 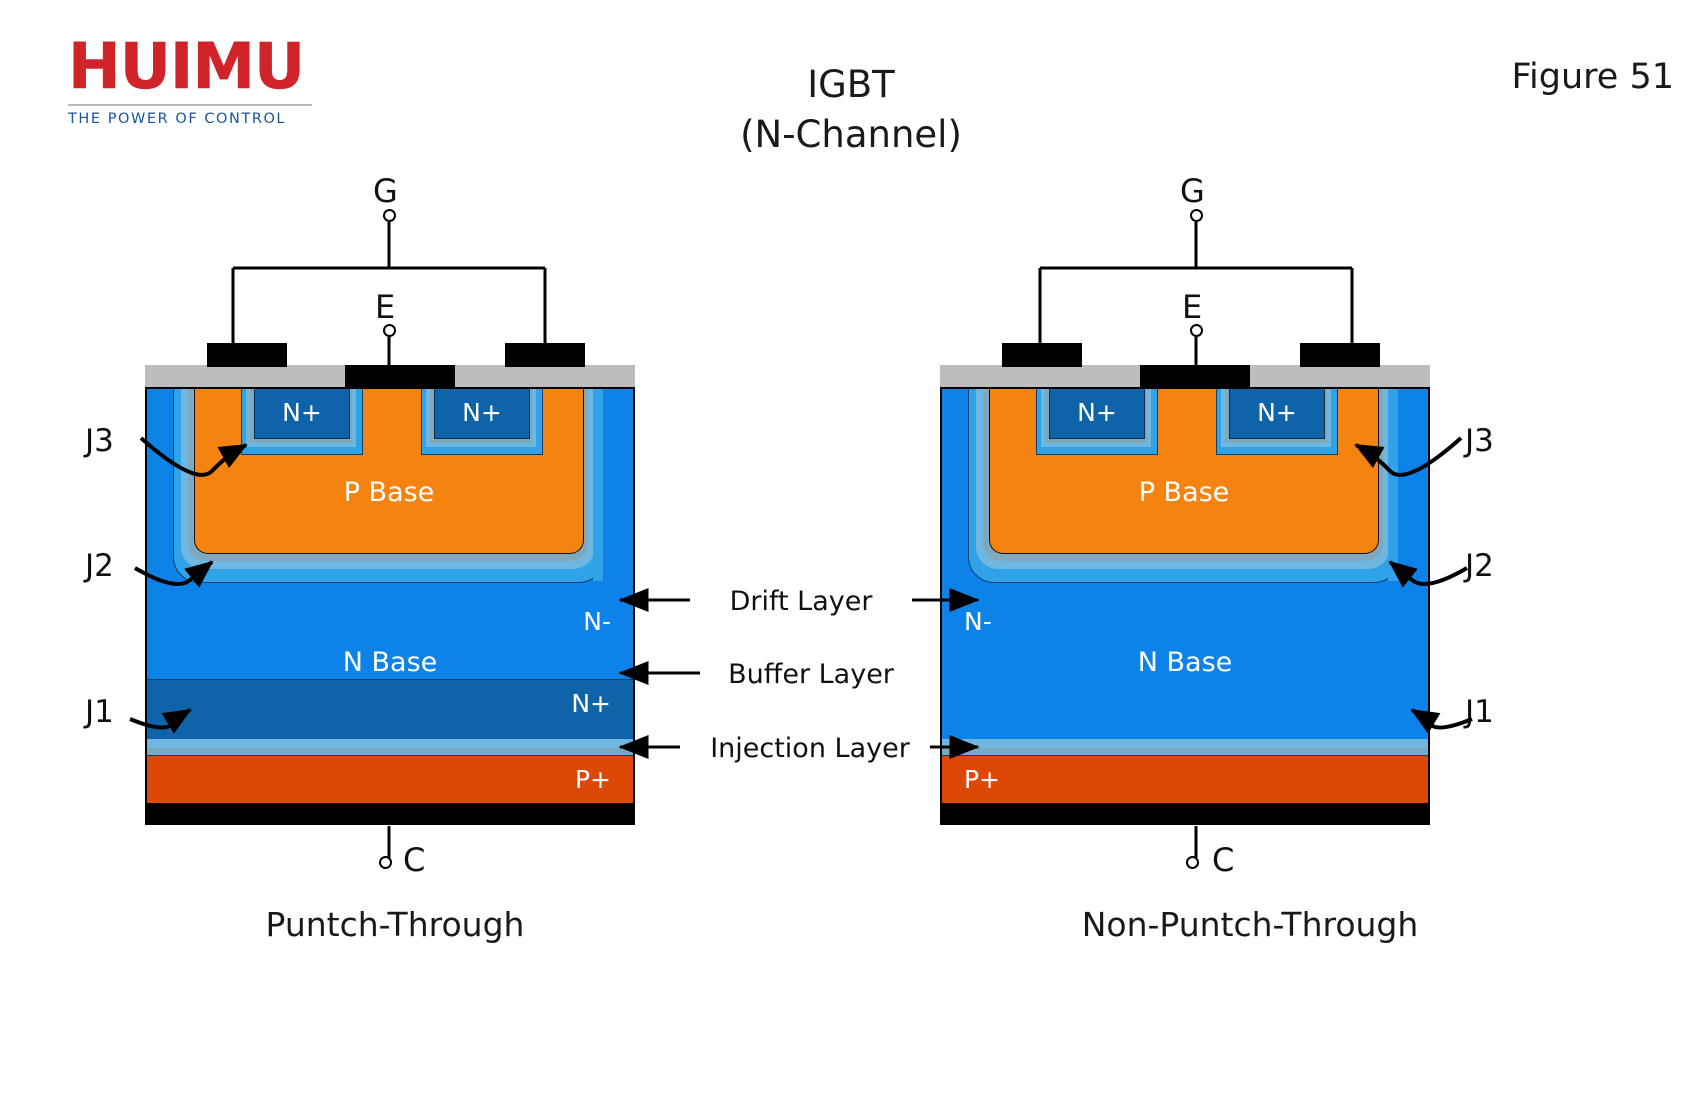 What do you see at coordinates (400, 376) in the screenshot?
I see `emitter-metal-left` at bounding box center [400, 376].